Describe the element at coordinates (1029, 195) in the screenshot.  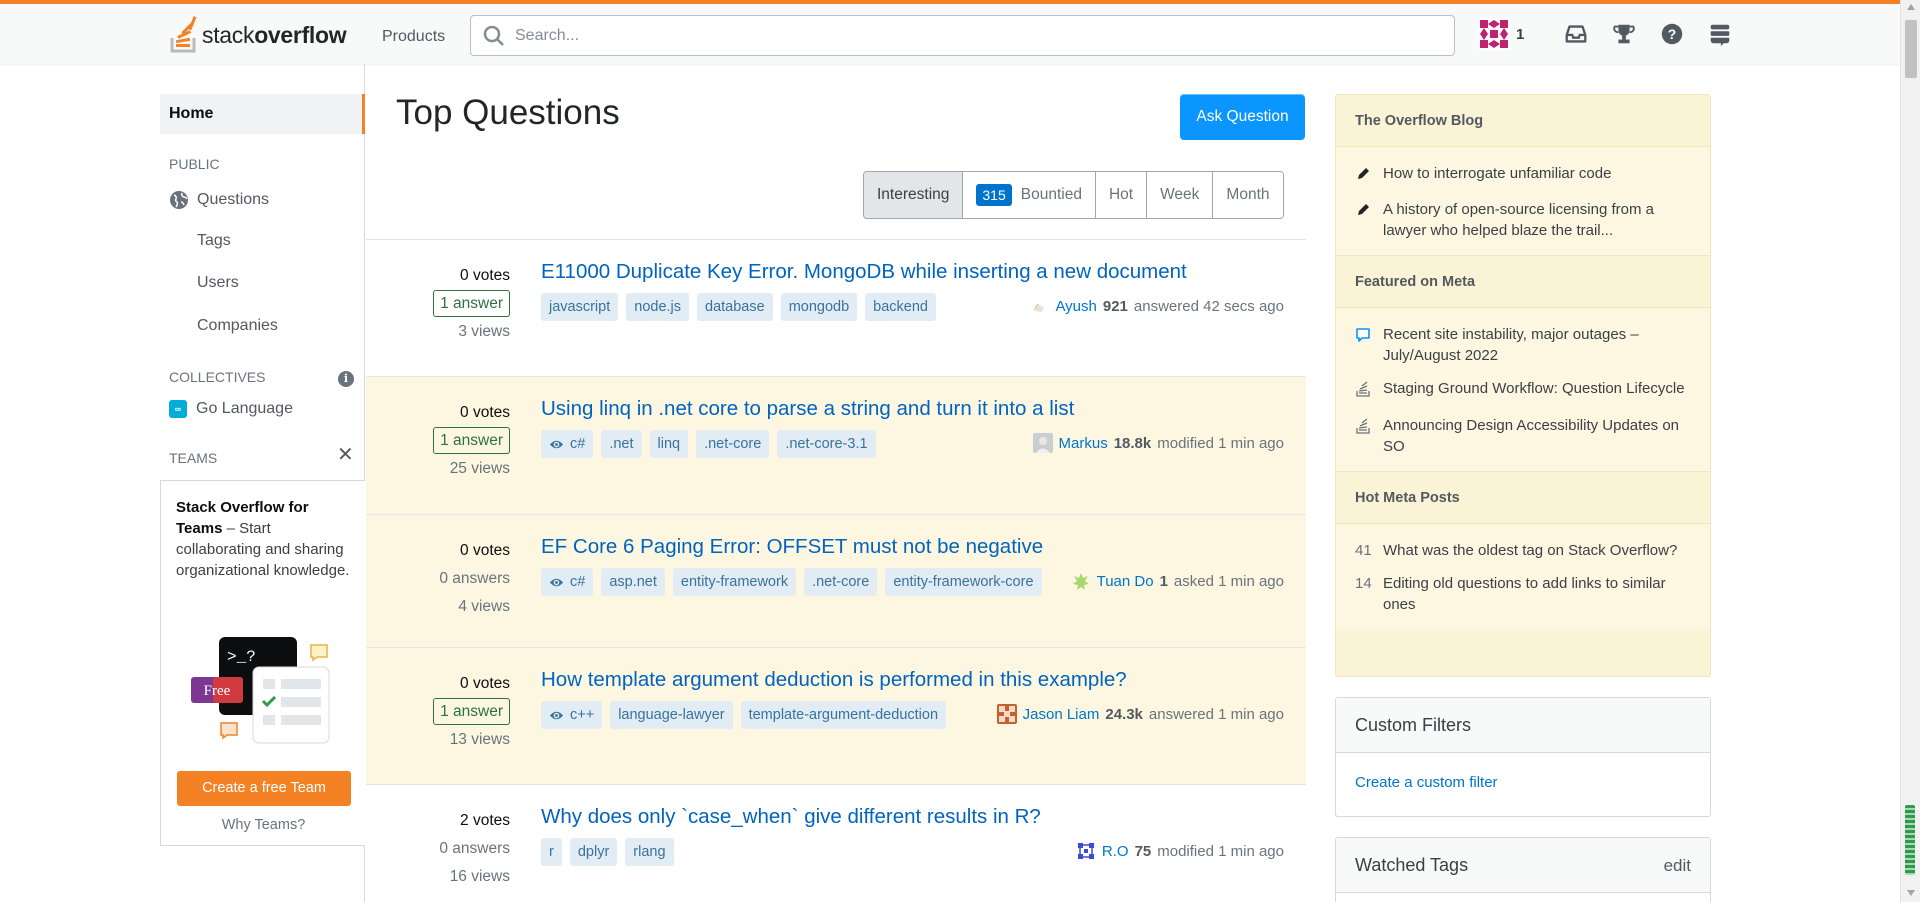
I see `filter-bountied: 315 Bountied` at that location.